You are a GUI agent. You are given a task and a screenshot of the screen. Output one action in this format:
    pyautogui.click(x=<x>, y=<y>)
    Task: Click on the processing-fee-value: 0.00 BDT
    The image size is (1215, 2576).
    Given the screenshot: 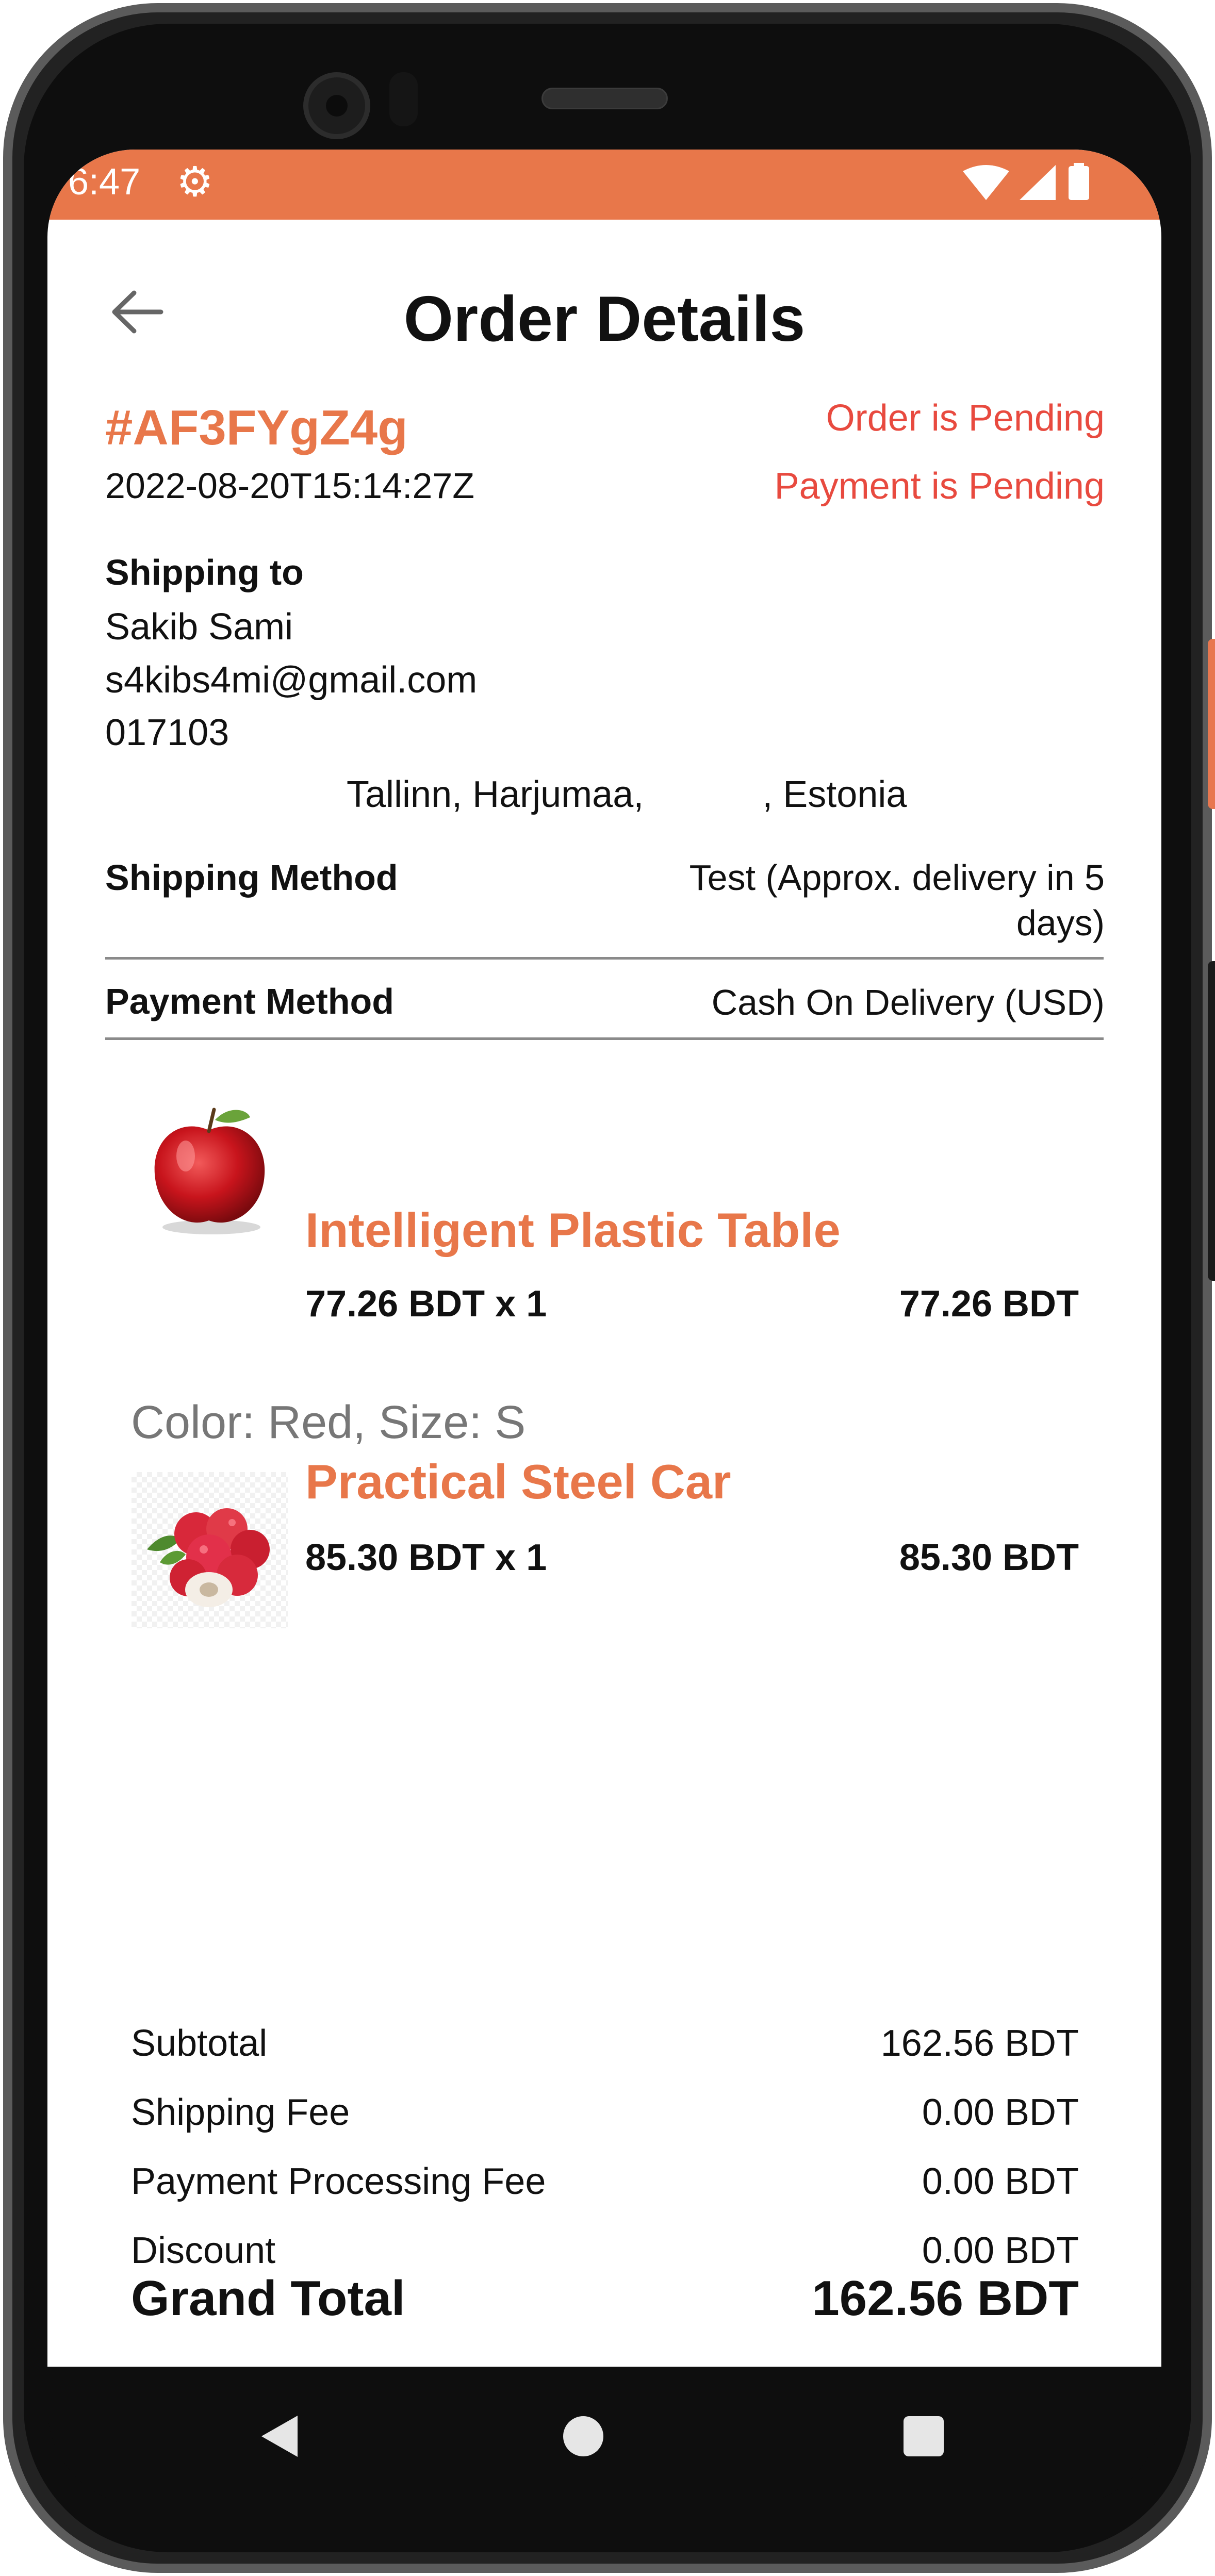 What is the action you would take?
    pyautogui.click(x=1000, y=2181)
    